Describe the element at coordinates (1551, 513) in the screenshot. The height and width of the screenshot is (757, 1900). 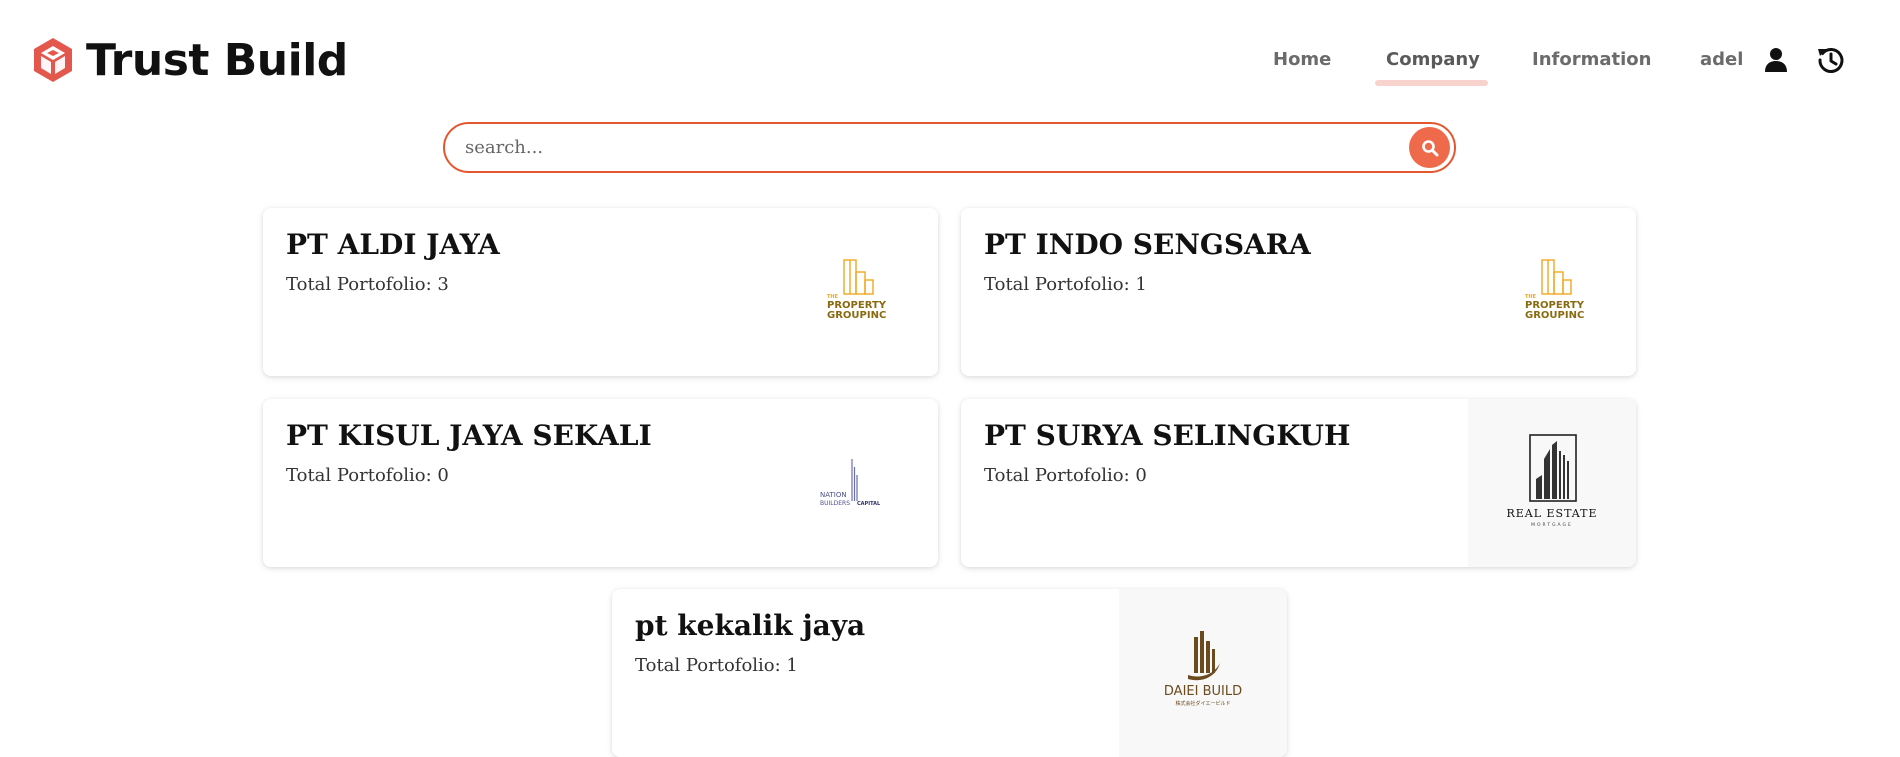
I see `svg-text: REAL ESTATE` at that location.